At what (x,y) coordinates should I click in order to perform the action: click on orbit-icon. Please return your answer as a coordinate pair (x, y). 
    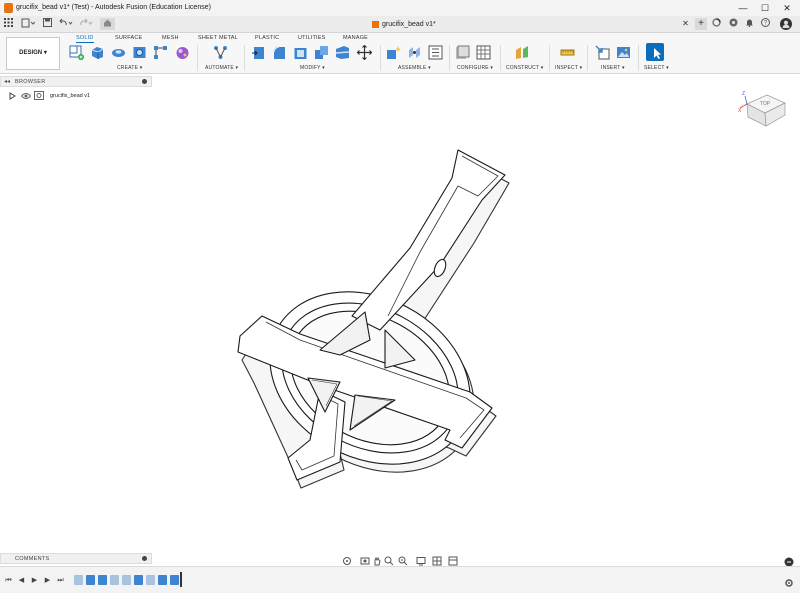
    Looking at the image, I should click on (347, 559).